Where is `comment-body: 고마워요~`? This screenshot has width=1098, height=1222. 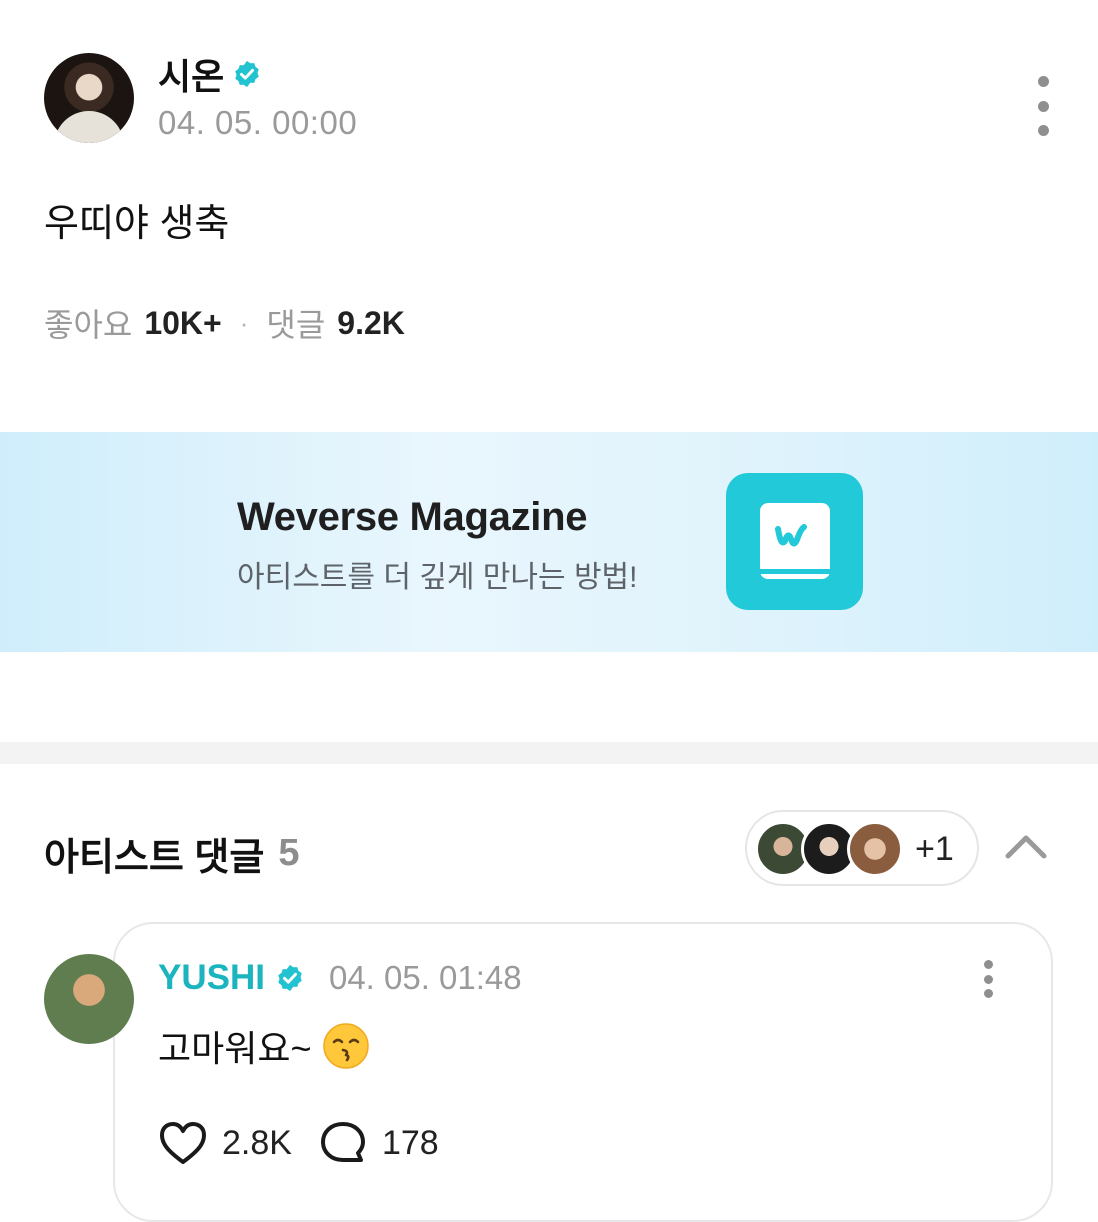
comment-body: 고마워요~ is located at coordinates (264, 1046).